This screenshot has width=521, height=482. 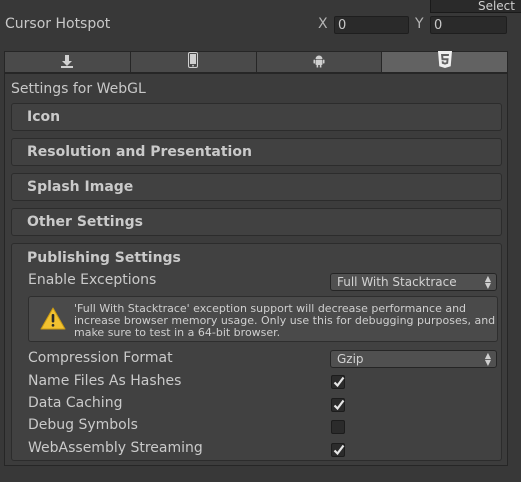 What do you see at coordinates (100, 358) in the screenshot?
I see `compression-format-label: Compression Format` at bounding box center [100, 358].